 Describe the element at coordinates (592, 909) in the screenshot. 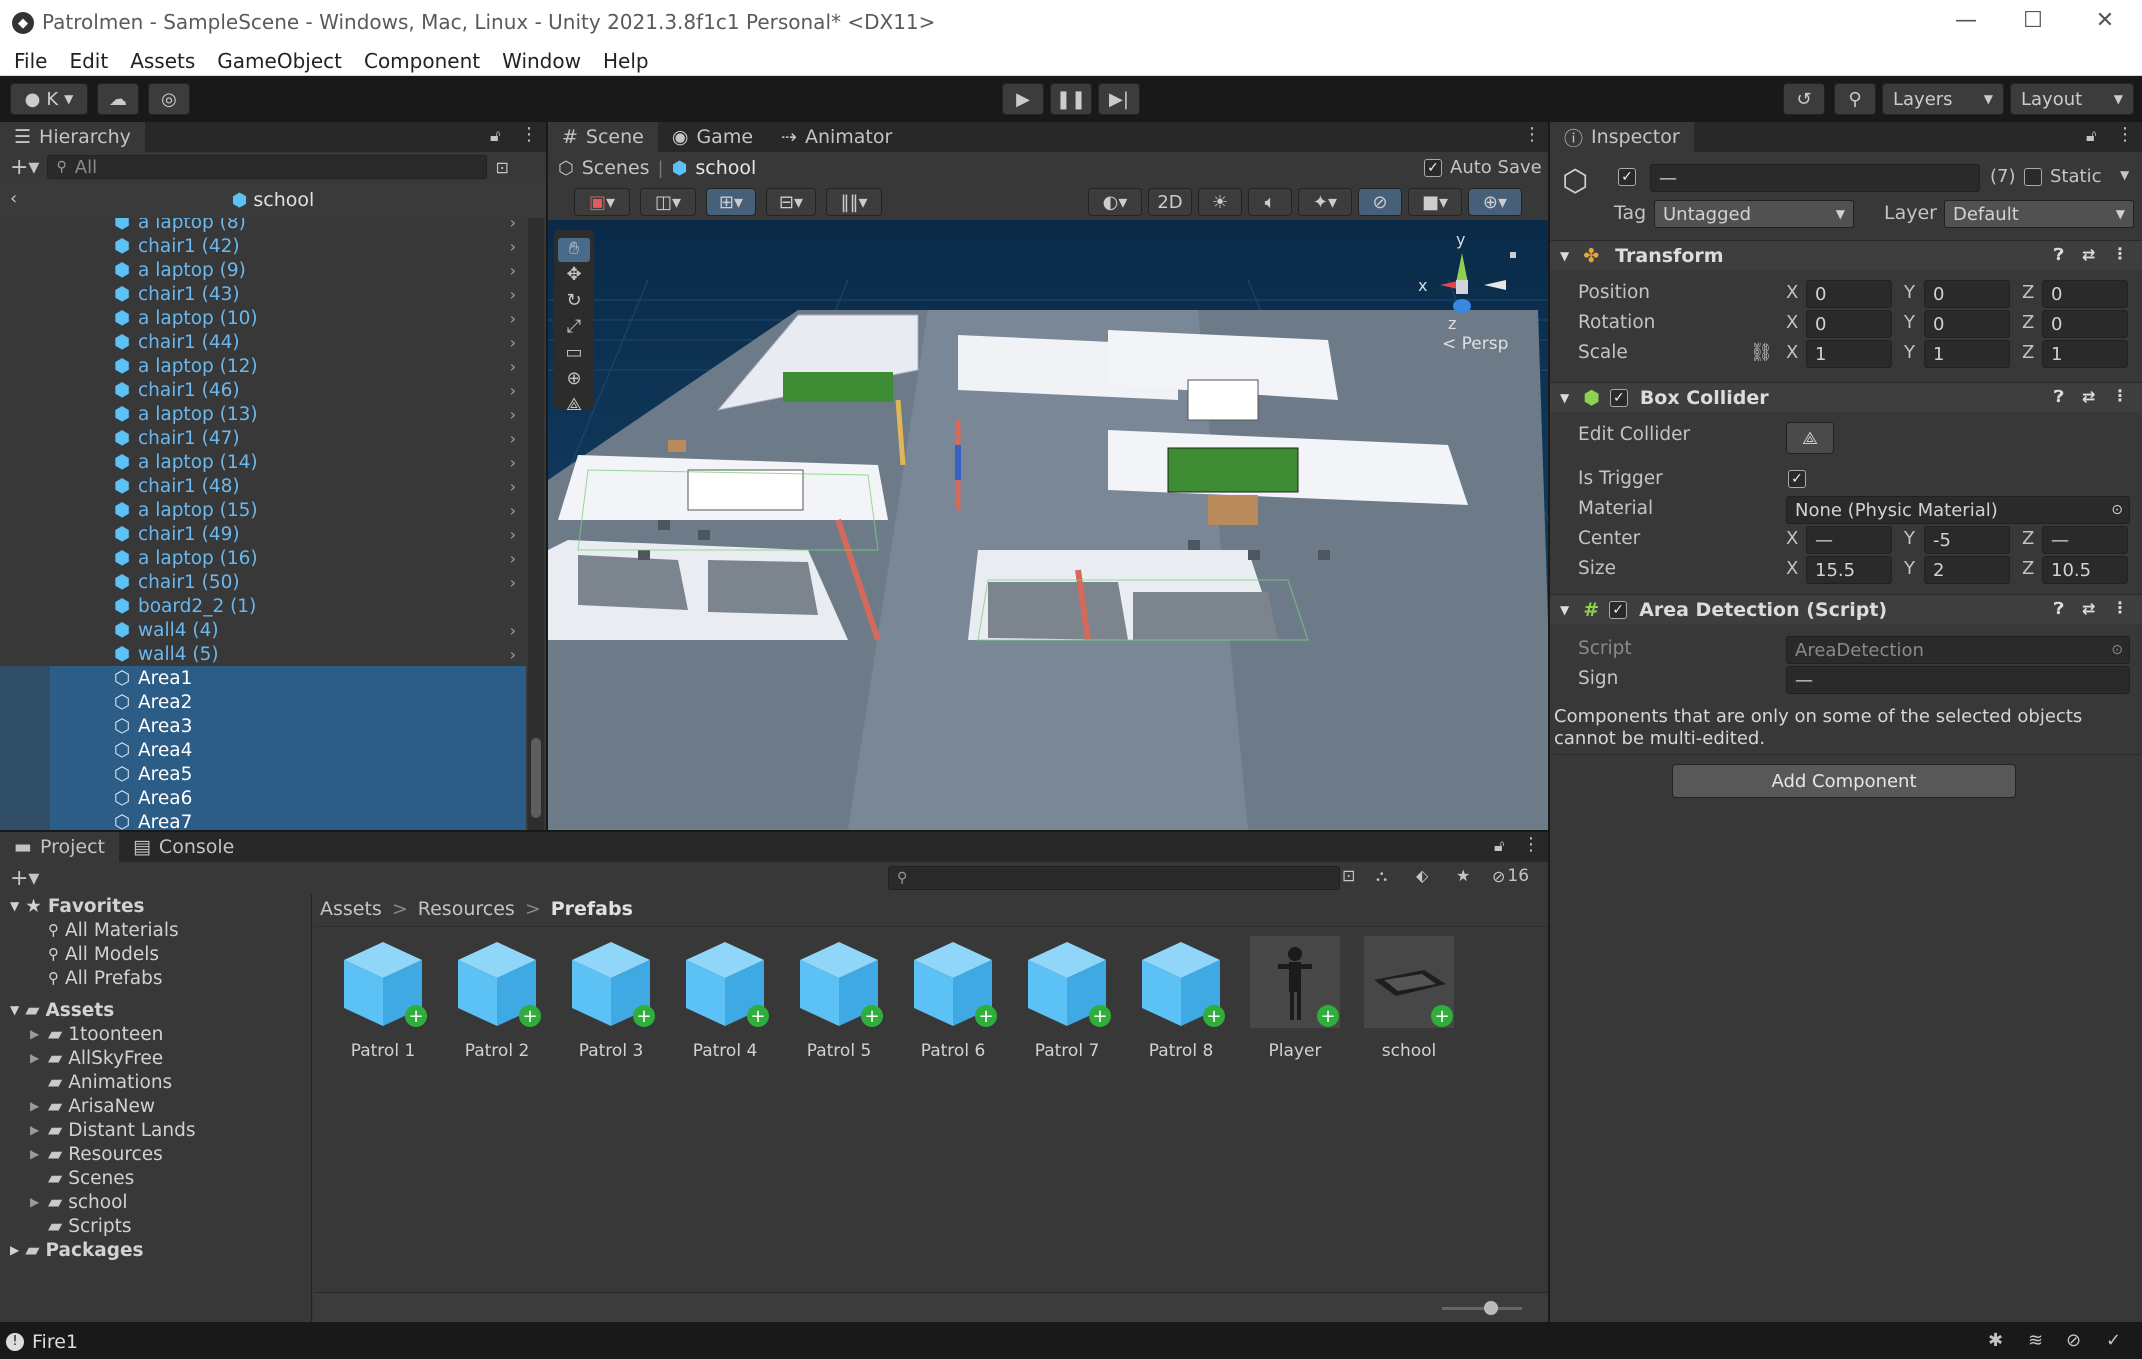

I see `breadcrumb-prefabs: Prefabs` at that location.